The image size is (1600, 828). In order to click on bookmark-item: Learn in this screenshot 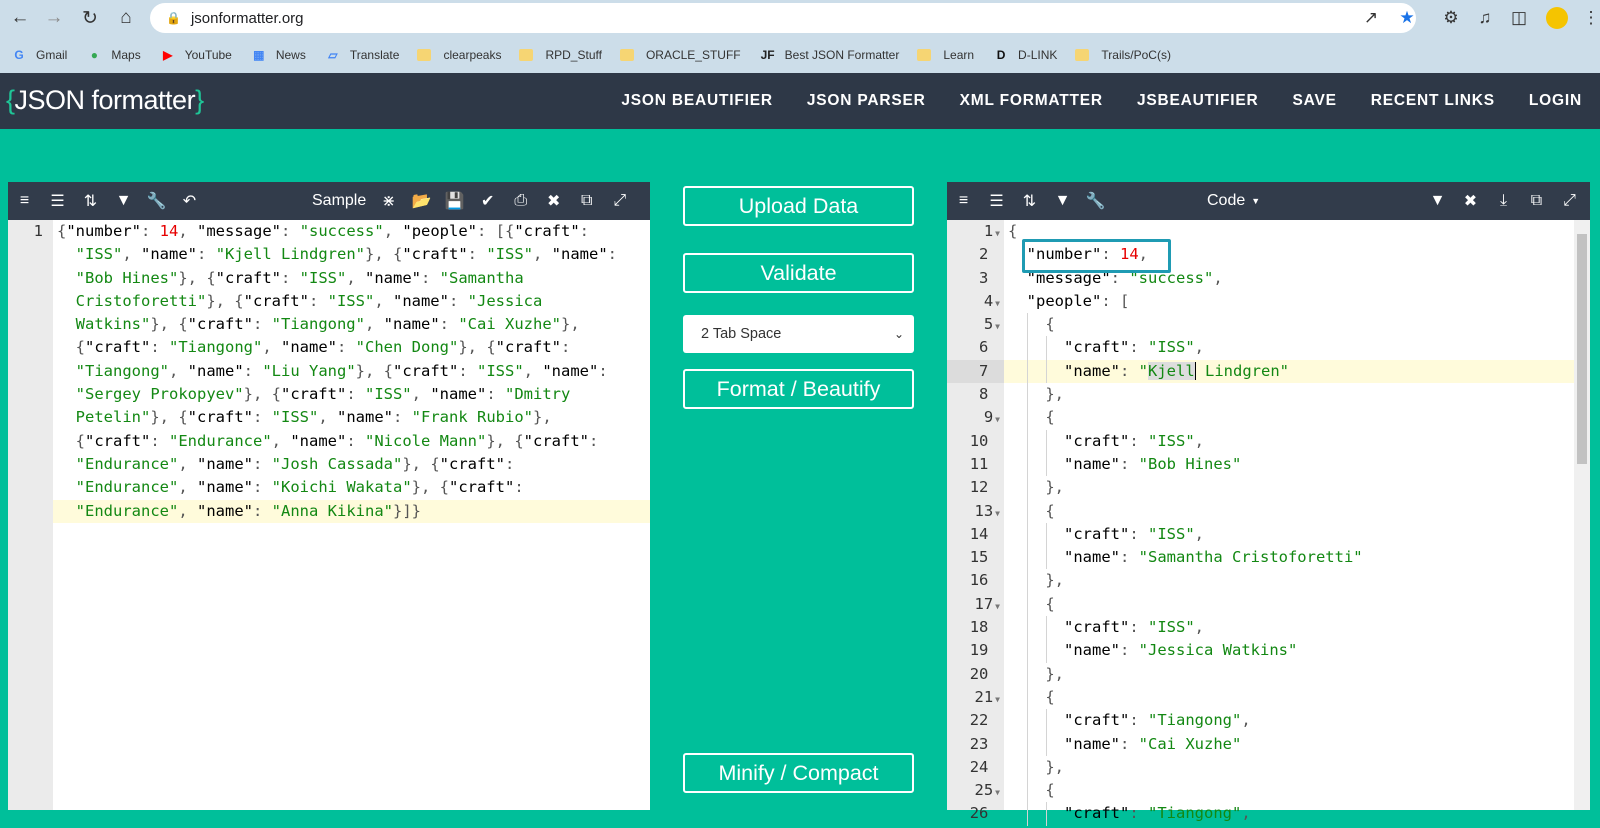, I will do `click(945, 55)`.